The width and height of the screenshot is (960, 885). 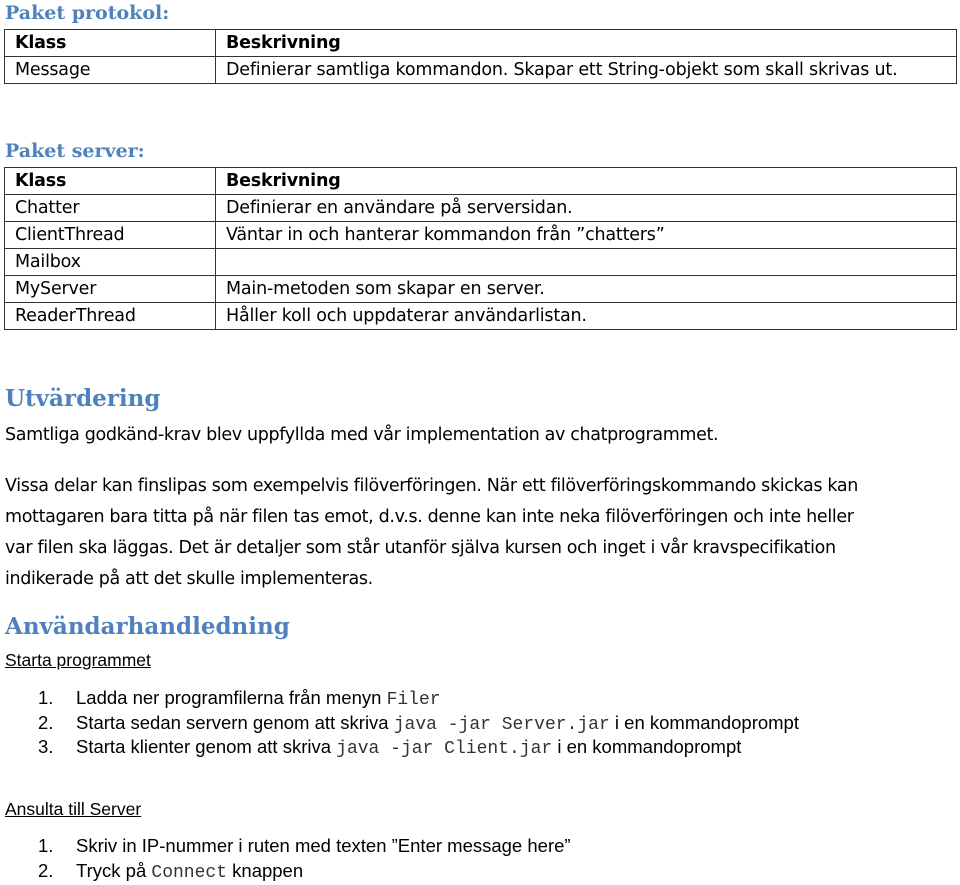 What do you see at coordinates (78, 660) in the screenshot?
I see `start-program-subheading: Starta programmet` at bounding box center [78, 660].